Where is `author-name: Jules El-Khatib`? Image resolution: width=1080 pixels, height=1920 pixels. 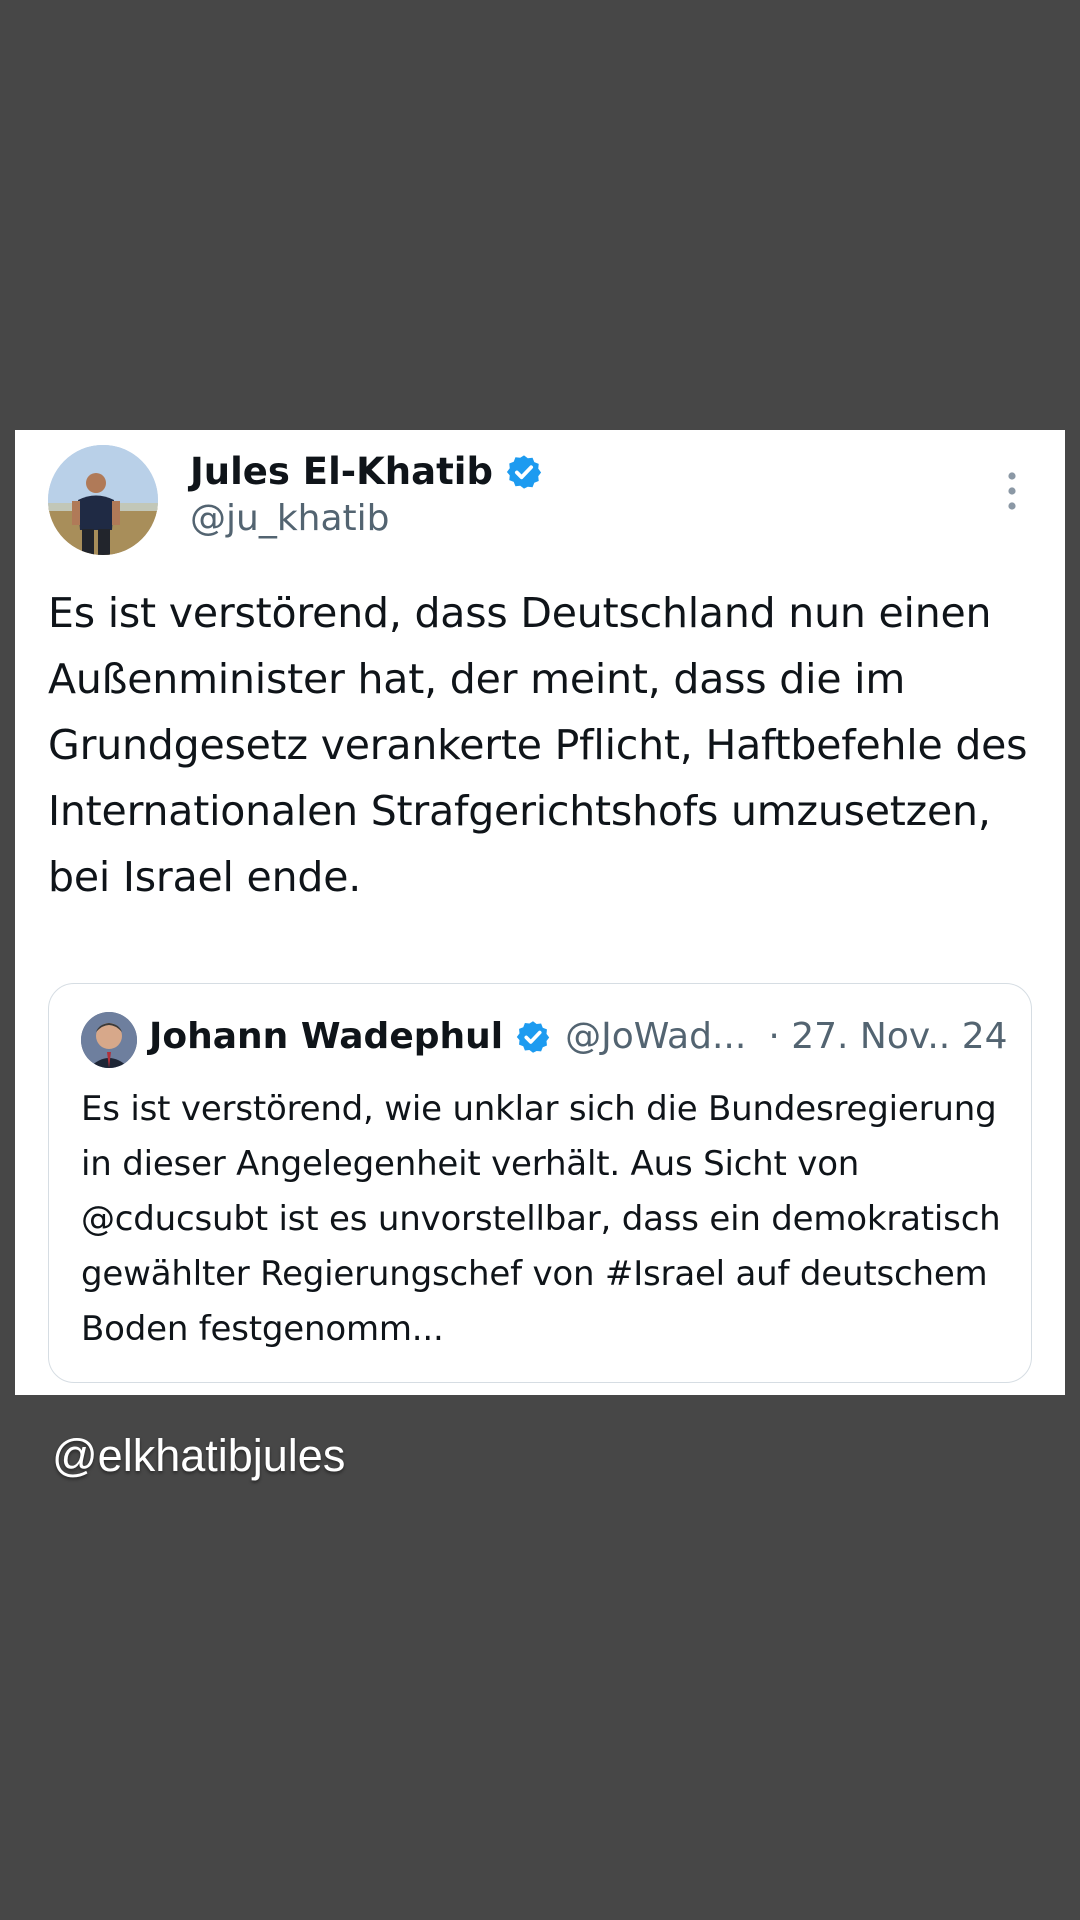
author-name: Jules El-Khatib is located at coordinates (341, 471).